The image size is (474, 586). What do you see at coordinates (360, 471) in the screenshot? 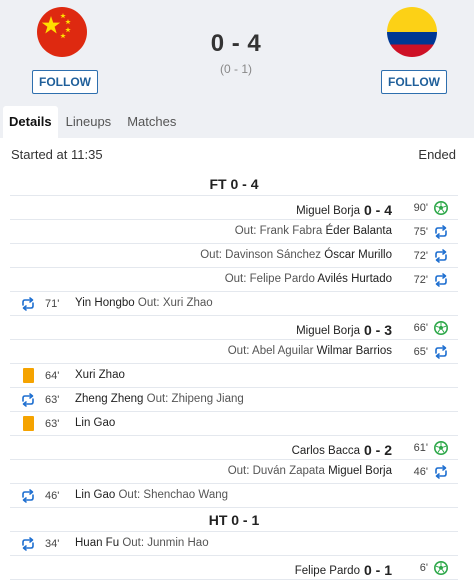
I see `player-in-name: Miguel Borja` at bounding box center [360, 471].